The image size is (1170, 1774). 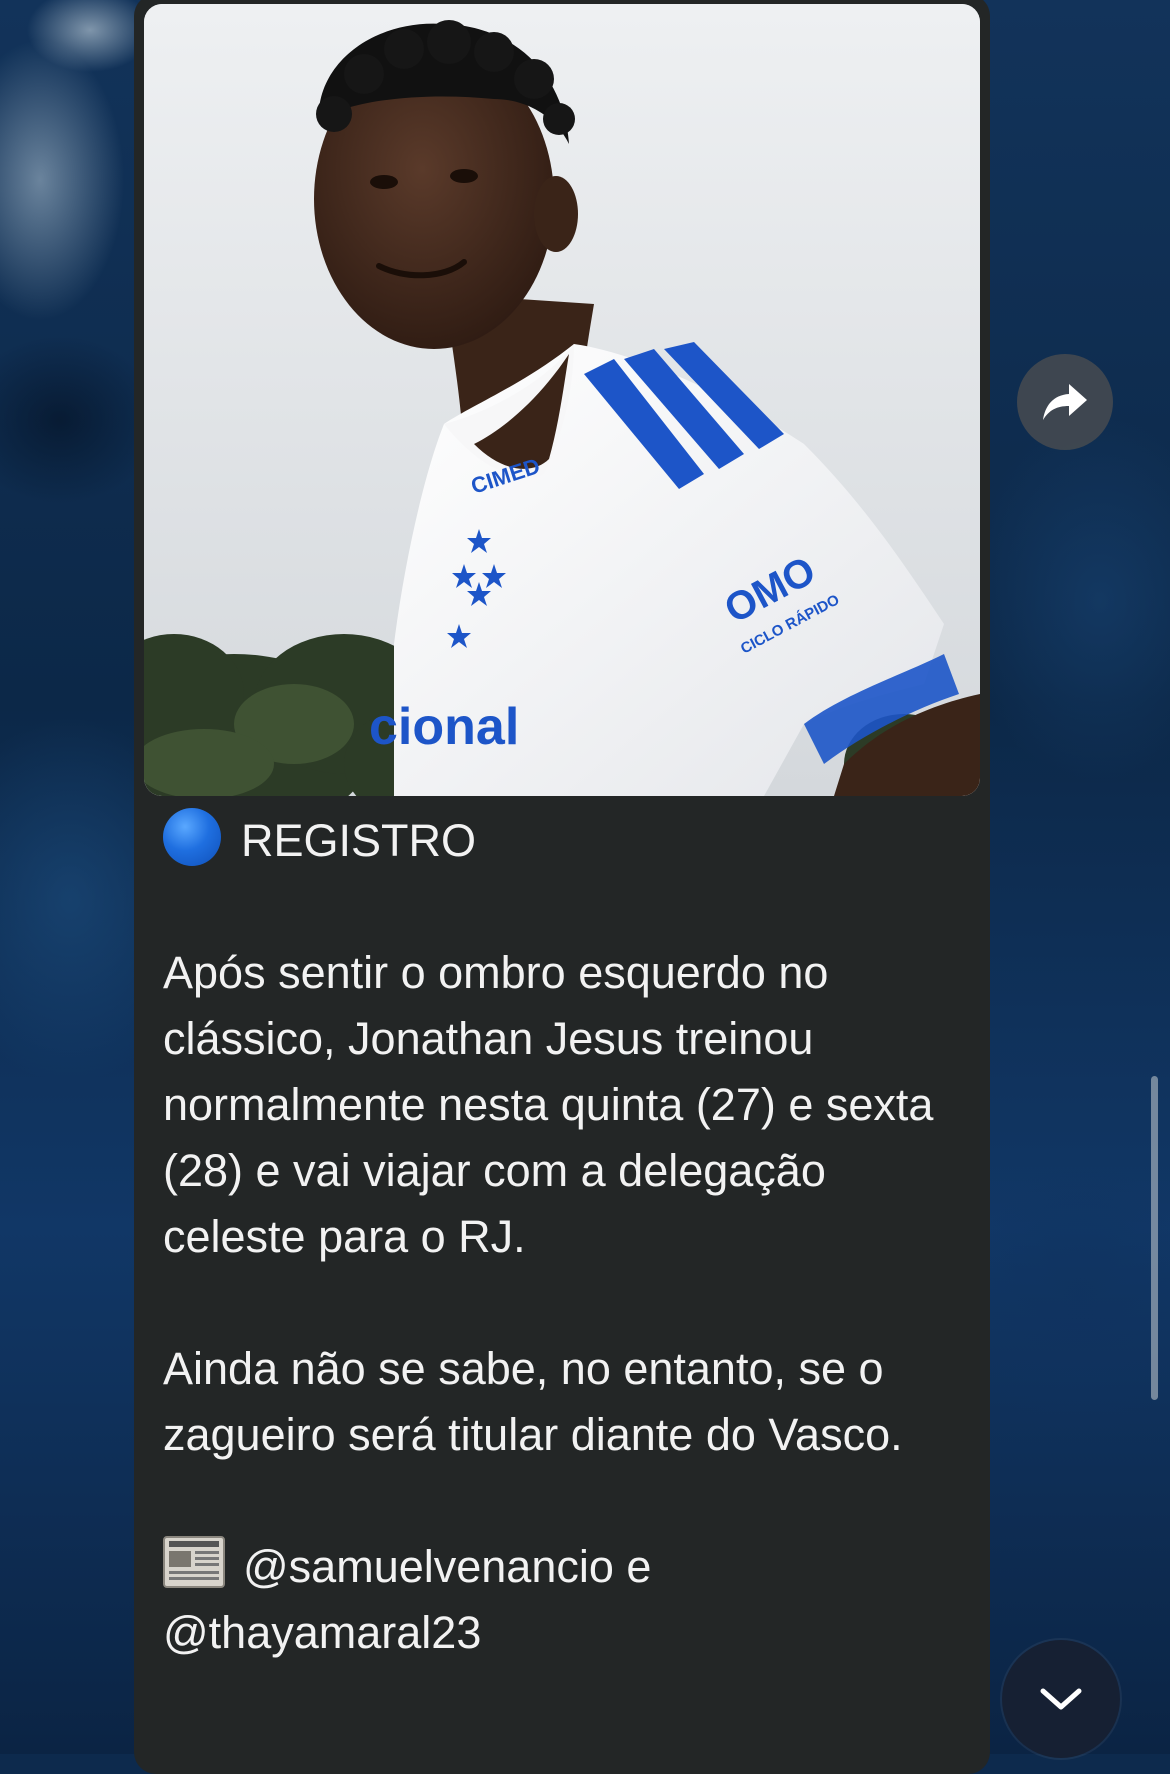 I want to click on chevron-down-icon, so click(x=1061, y=1699).